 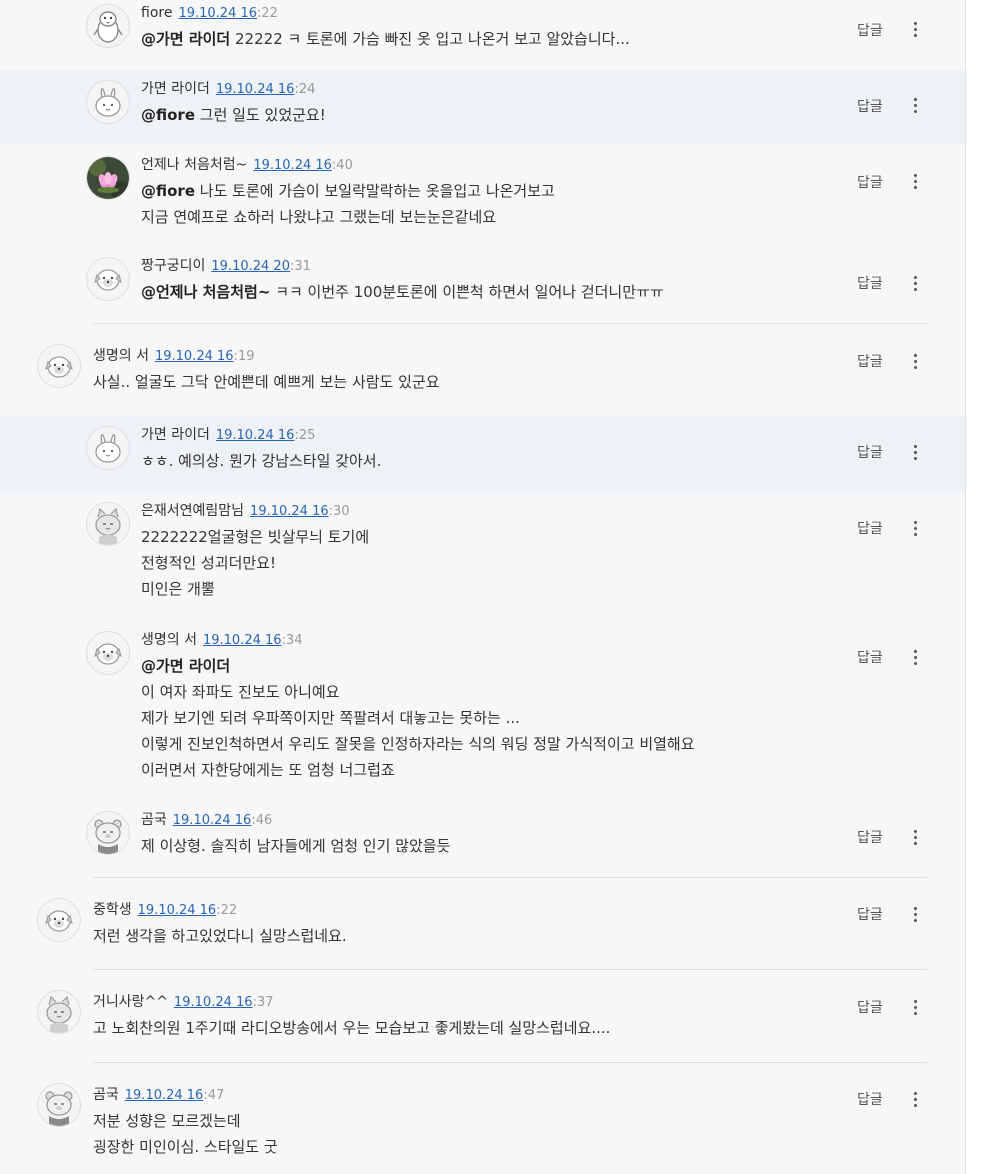 What do you see at coordinates (156, 13) in the screenshot?
I see `author-nickname: fiore` at bounding box center [156, 13].